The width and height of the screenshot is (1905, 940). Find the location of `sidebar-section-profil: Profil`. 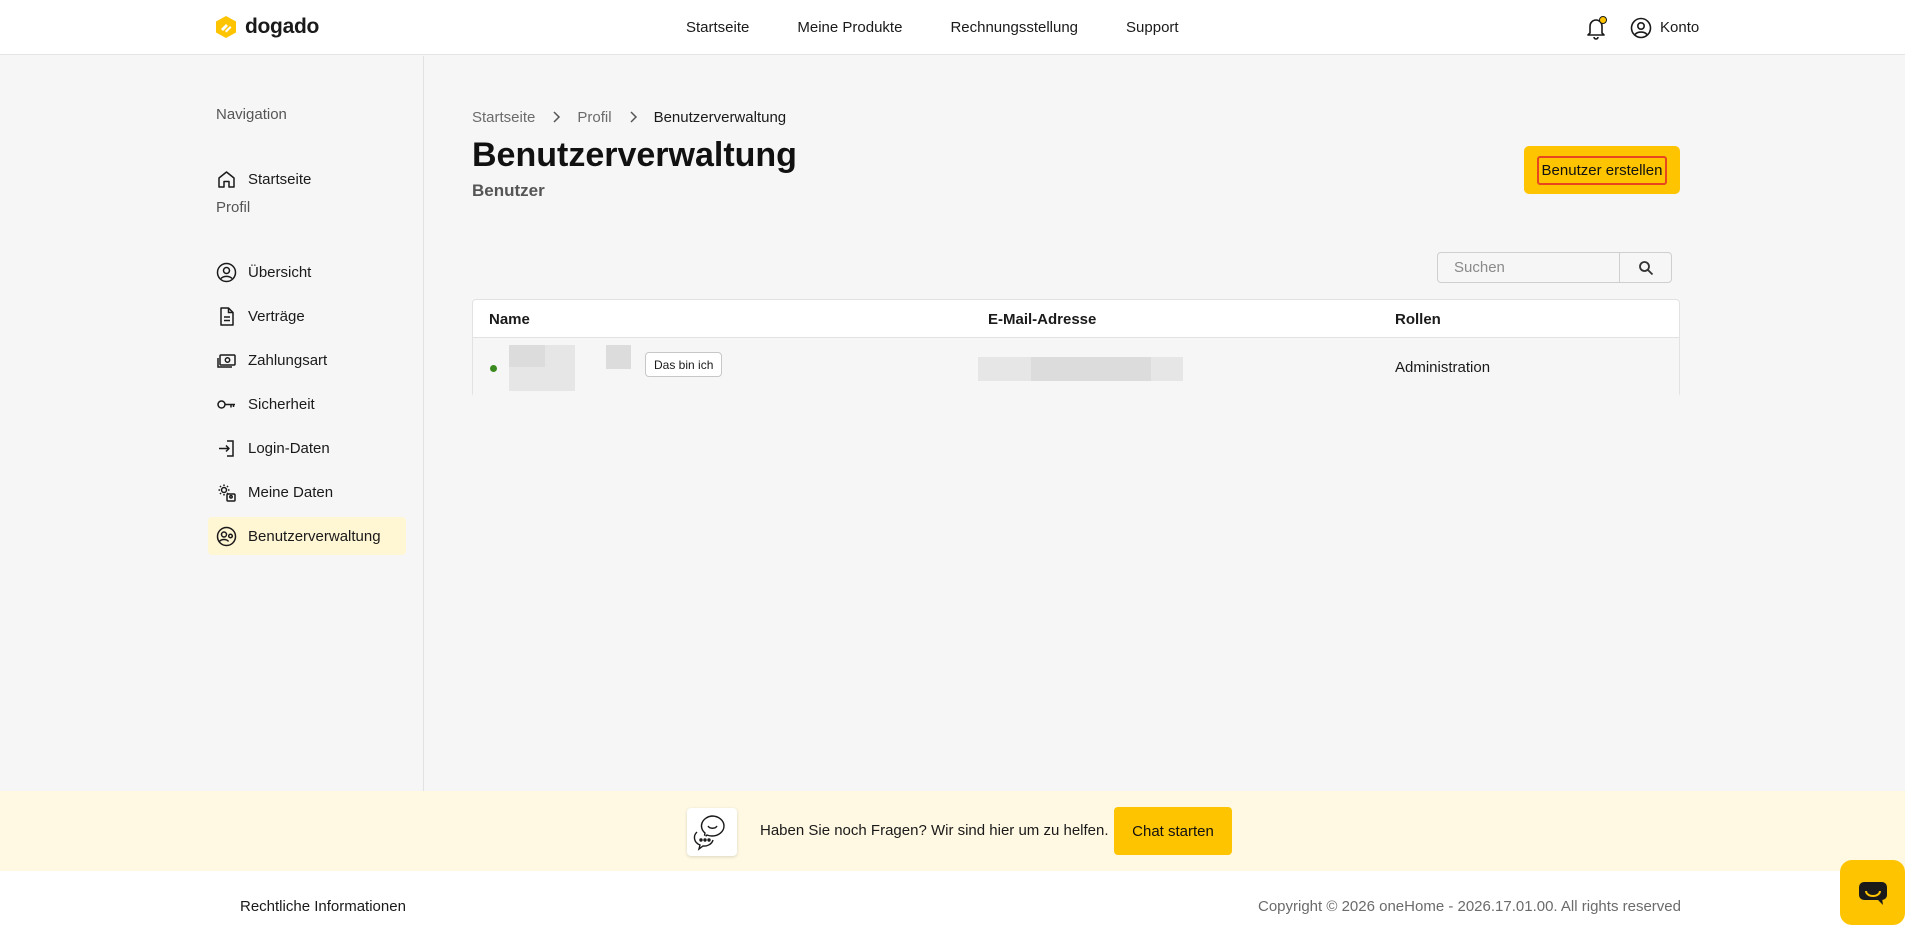

sidebar-section-profil: Profil is located at coordinates (233, 207).